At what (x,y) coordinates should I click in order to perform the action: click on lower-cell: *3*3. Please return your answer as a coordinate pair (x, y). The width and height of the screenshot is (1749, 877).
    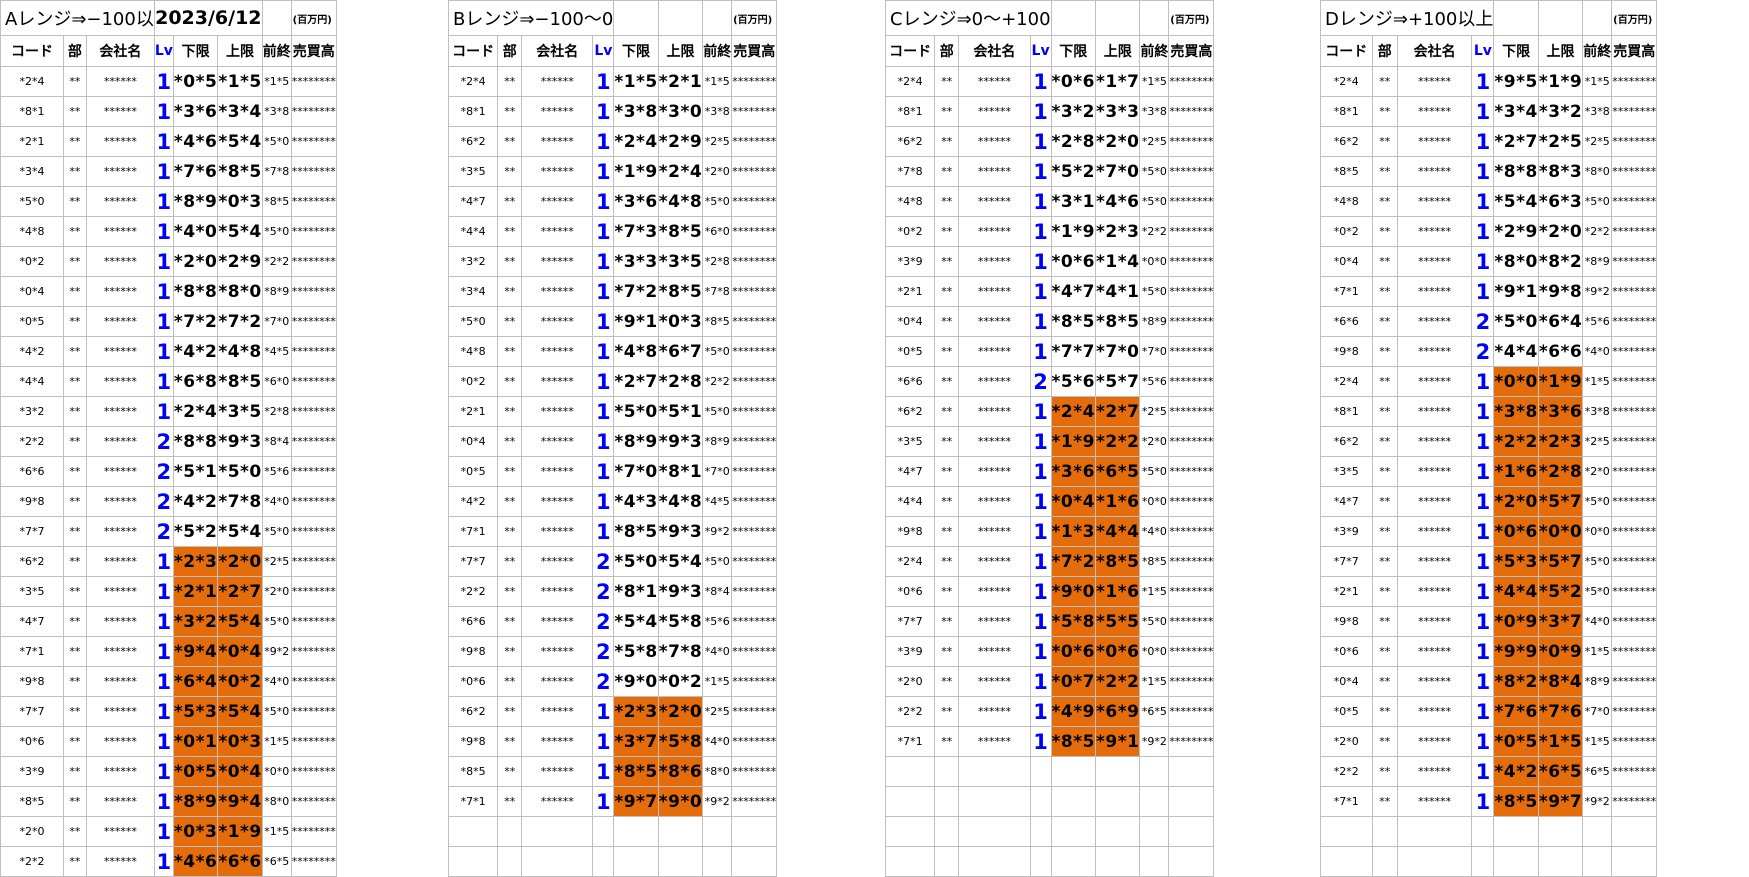
    Looking at the image, I should click on (636, 261).